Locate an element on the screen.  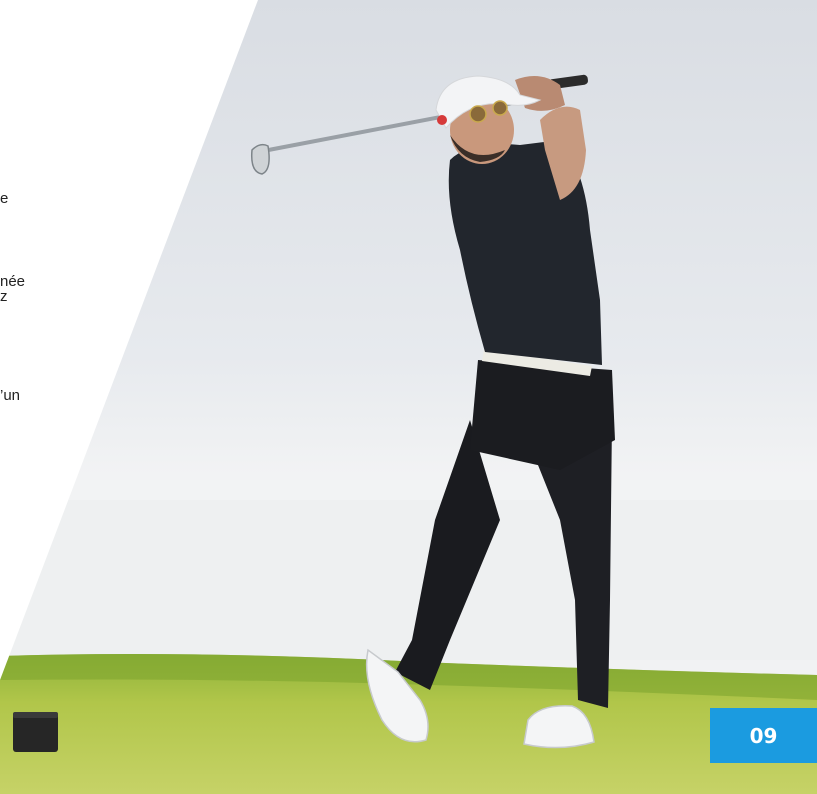
text-fragment: ’un is located at coordinates (10, 395).